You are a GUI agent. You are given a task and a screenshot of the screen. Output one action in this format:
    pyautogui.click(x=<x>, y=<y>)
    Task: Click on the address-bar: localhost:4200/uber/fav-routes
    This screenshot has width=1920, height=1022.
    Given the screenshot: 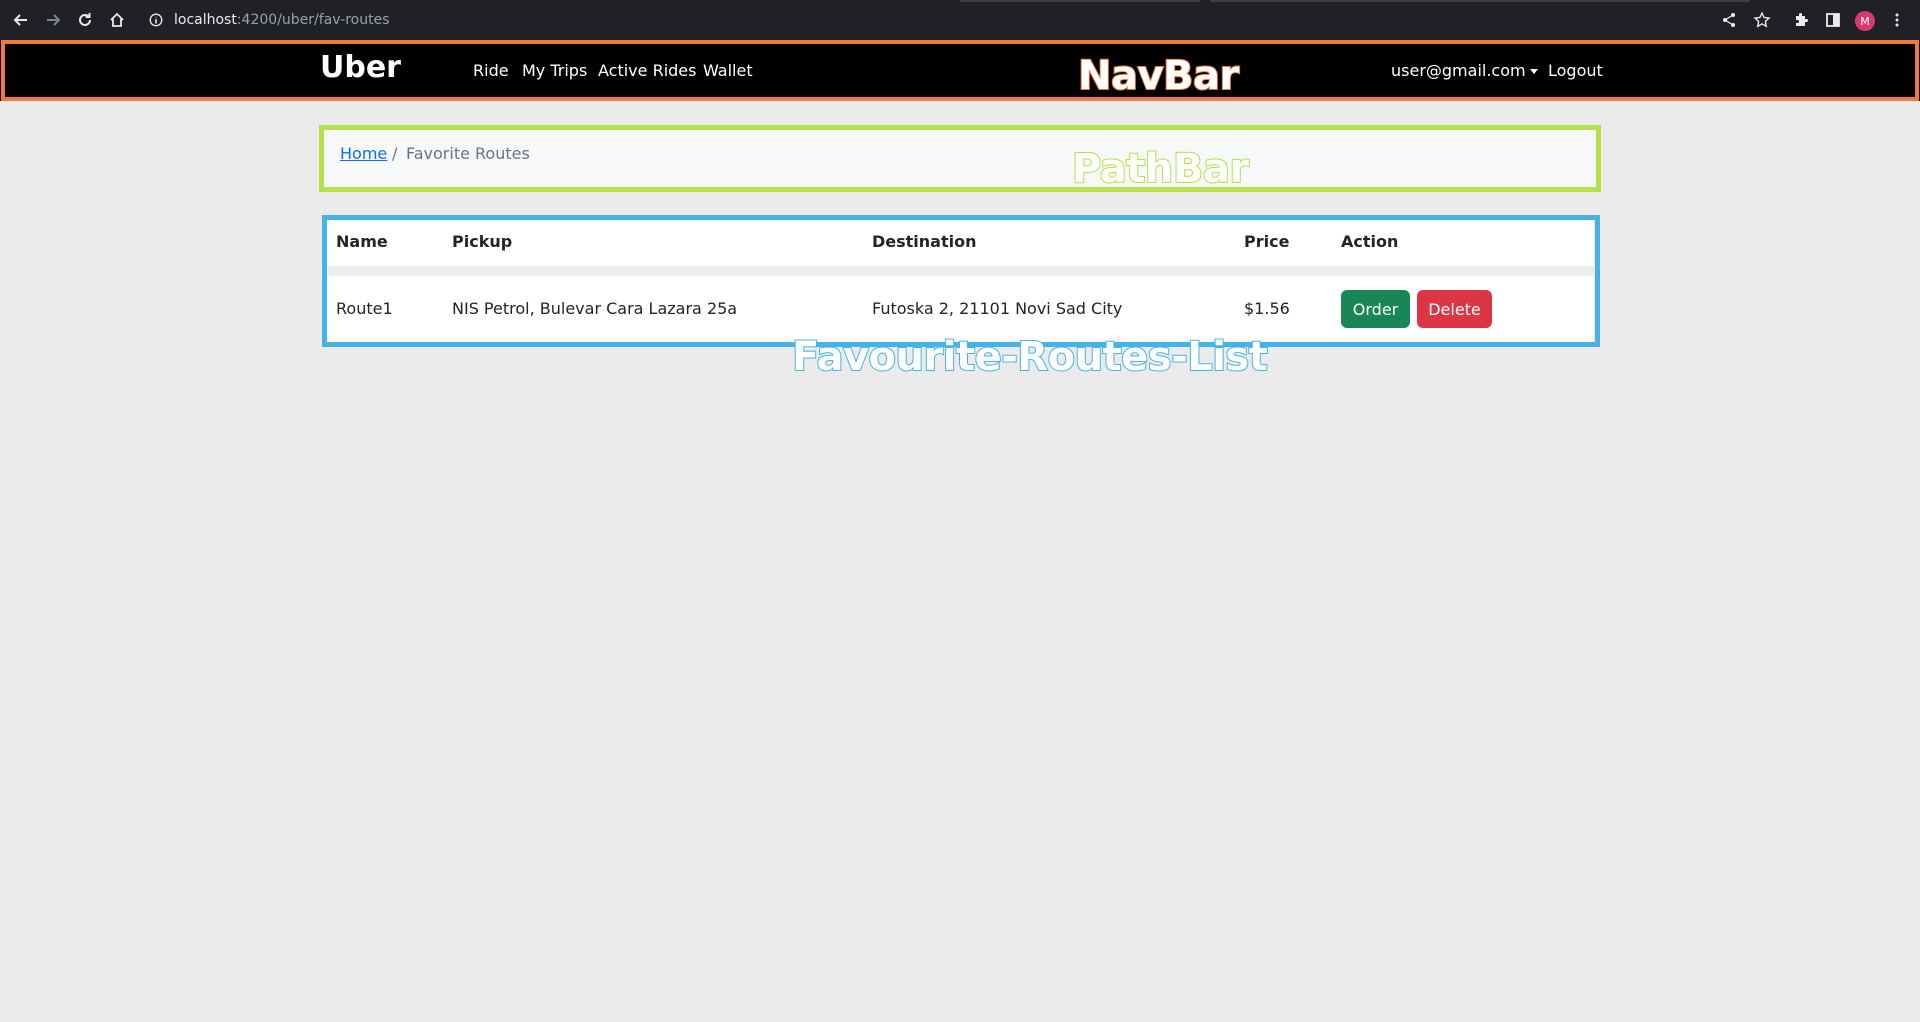 What is the action you would take?
    pyautogui.click(x=282, y=20)
    